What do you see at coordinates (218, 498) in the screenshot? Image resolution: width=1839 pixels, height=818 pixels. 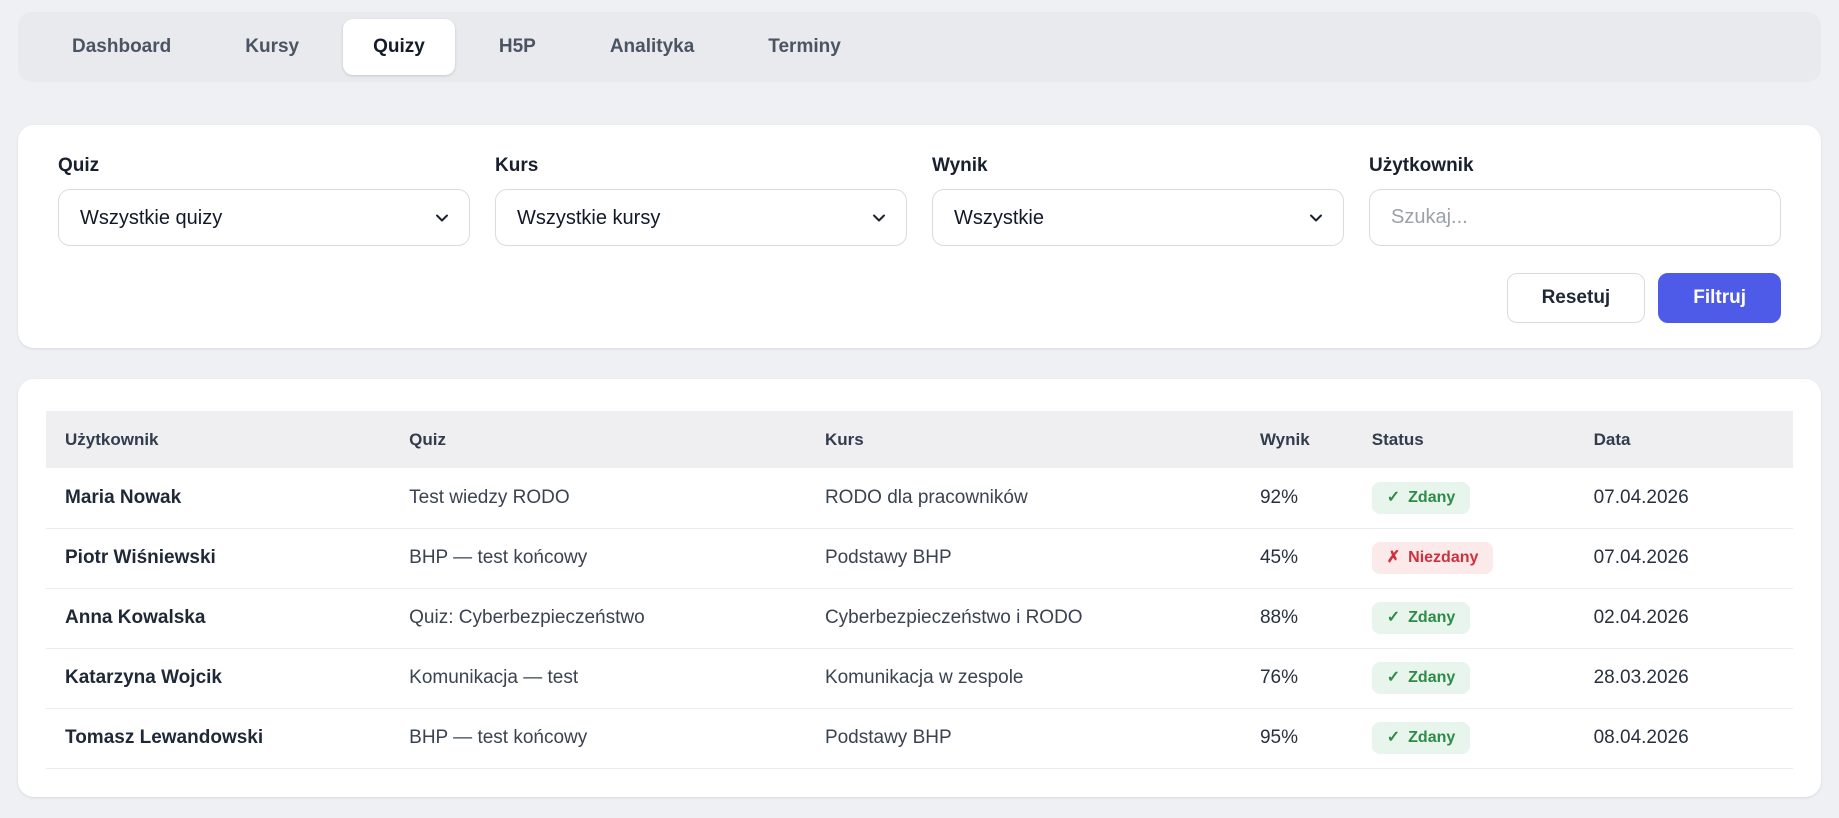 I see `cell-user: Maria Nowak` at bounding box center [218, 498].